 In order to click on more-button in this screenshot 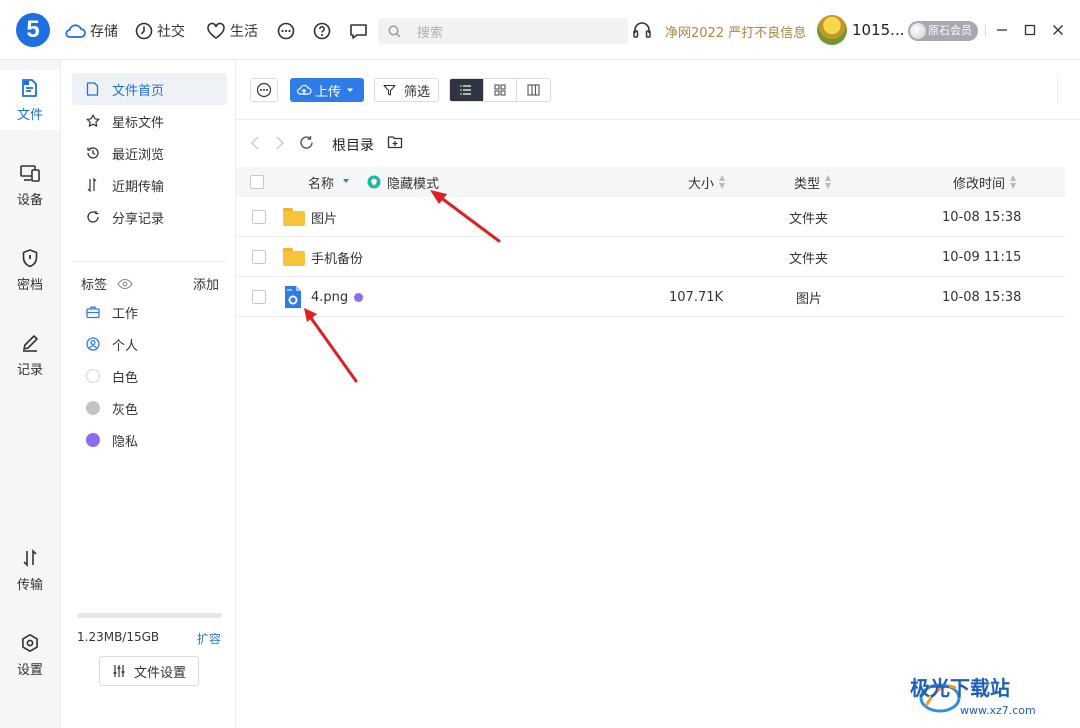, I will do `click(288, 31)`.